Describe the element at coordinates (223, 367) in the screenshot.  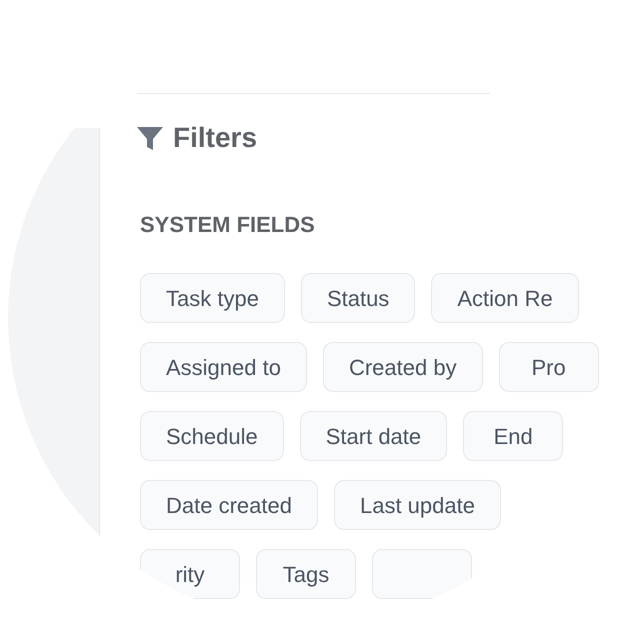
I see `filter-chip: Assigned to` at that location.